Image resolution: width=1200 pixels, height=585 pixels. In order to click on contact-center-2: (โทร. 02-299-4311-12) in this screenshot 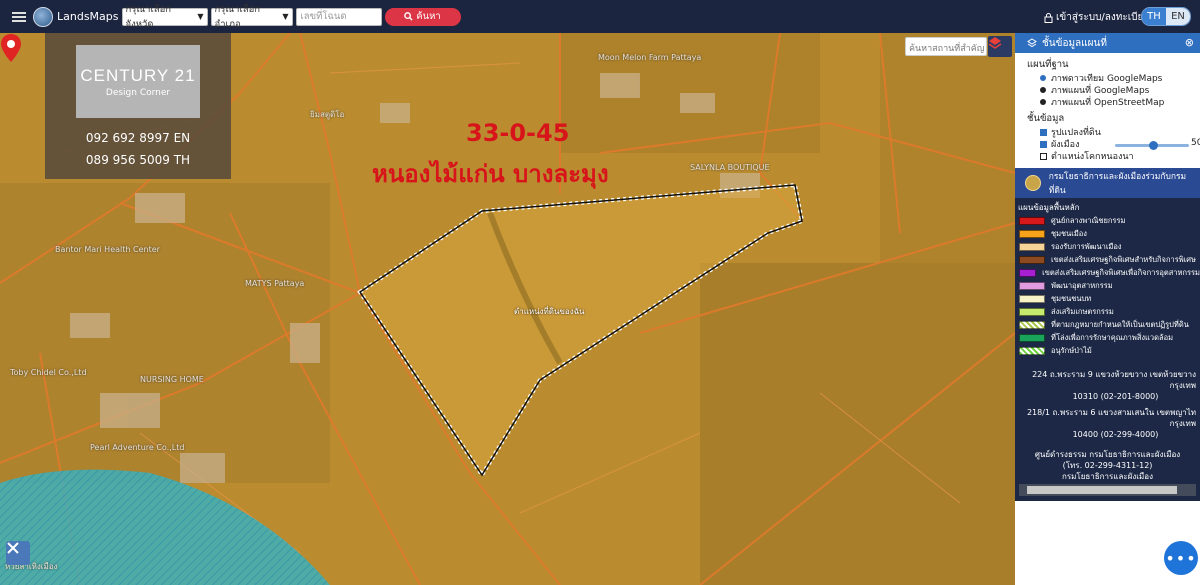, I will do `click(1107, 465)`.